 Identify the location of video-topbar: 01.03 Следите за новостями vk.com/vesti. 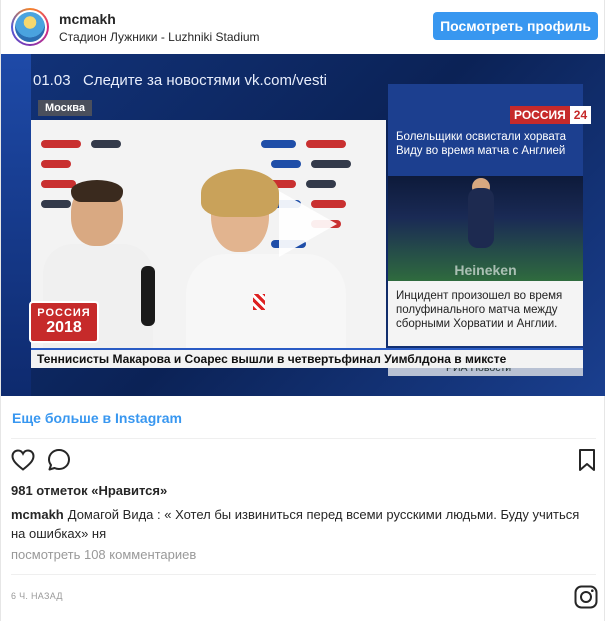
(210, 82).